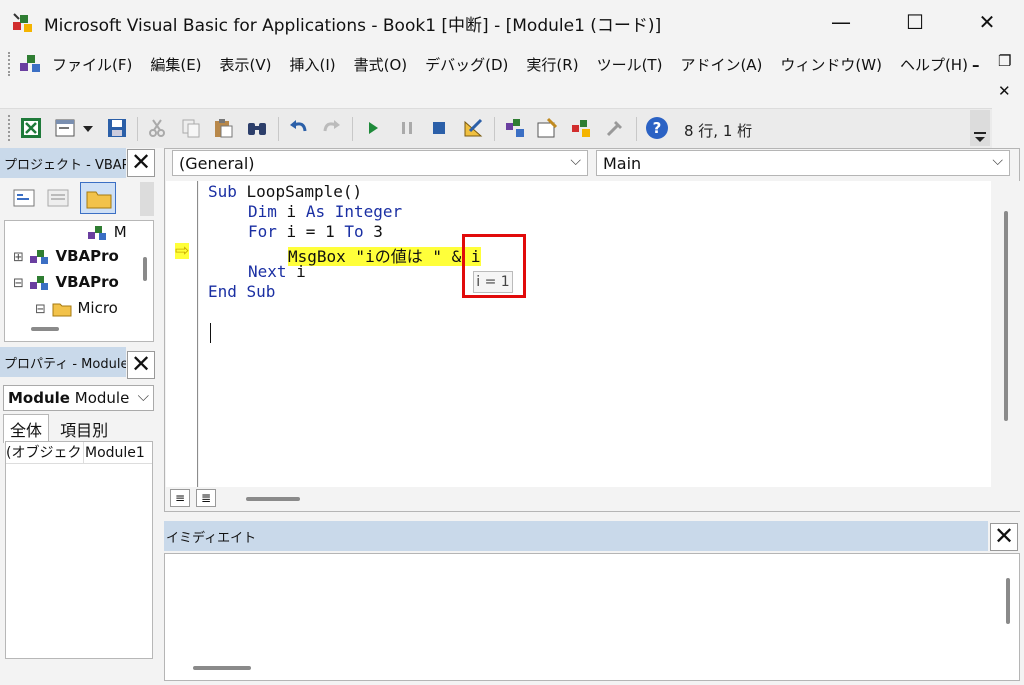  Describe the element at coordinates (191, 128) in the screenshot. I see `copy-icon` at that location.